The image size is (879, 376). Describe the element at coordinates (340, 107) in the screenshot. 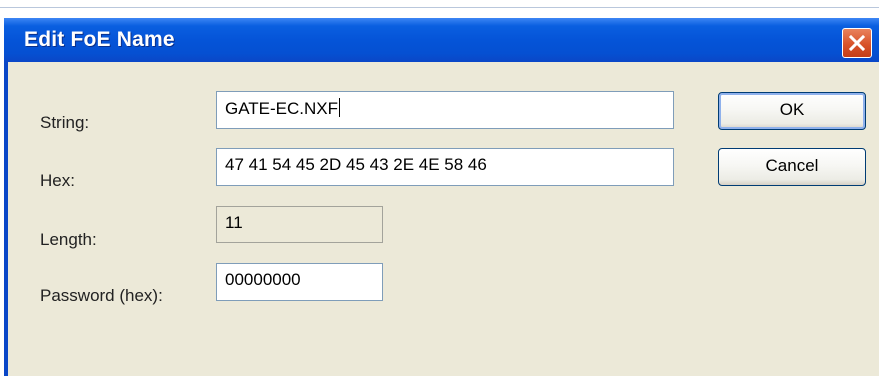

I see `text-caret` at that location.